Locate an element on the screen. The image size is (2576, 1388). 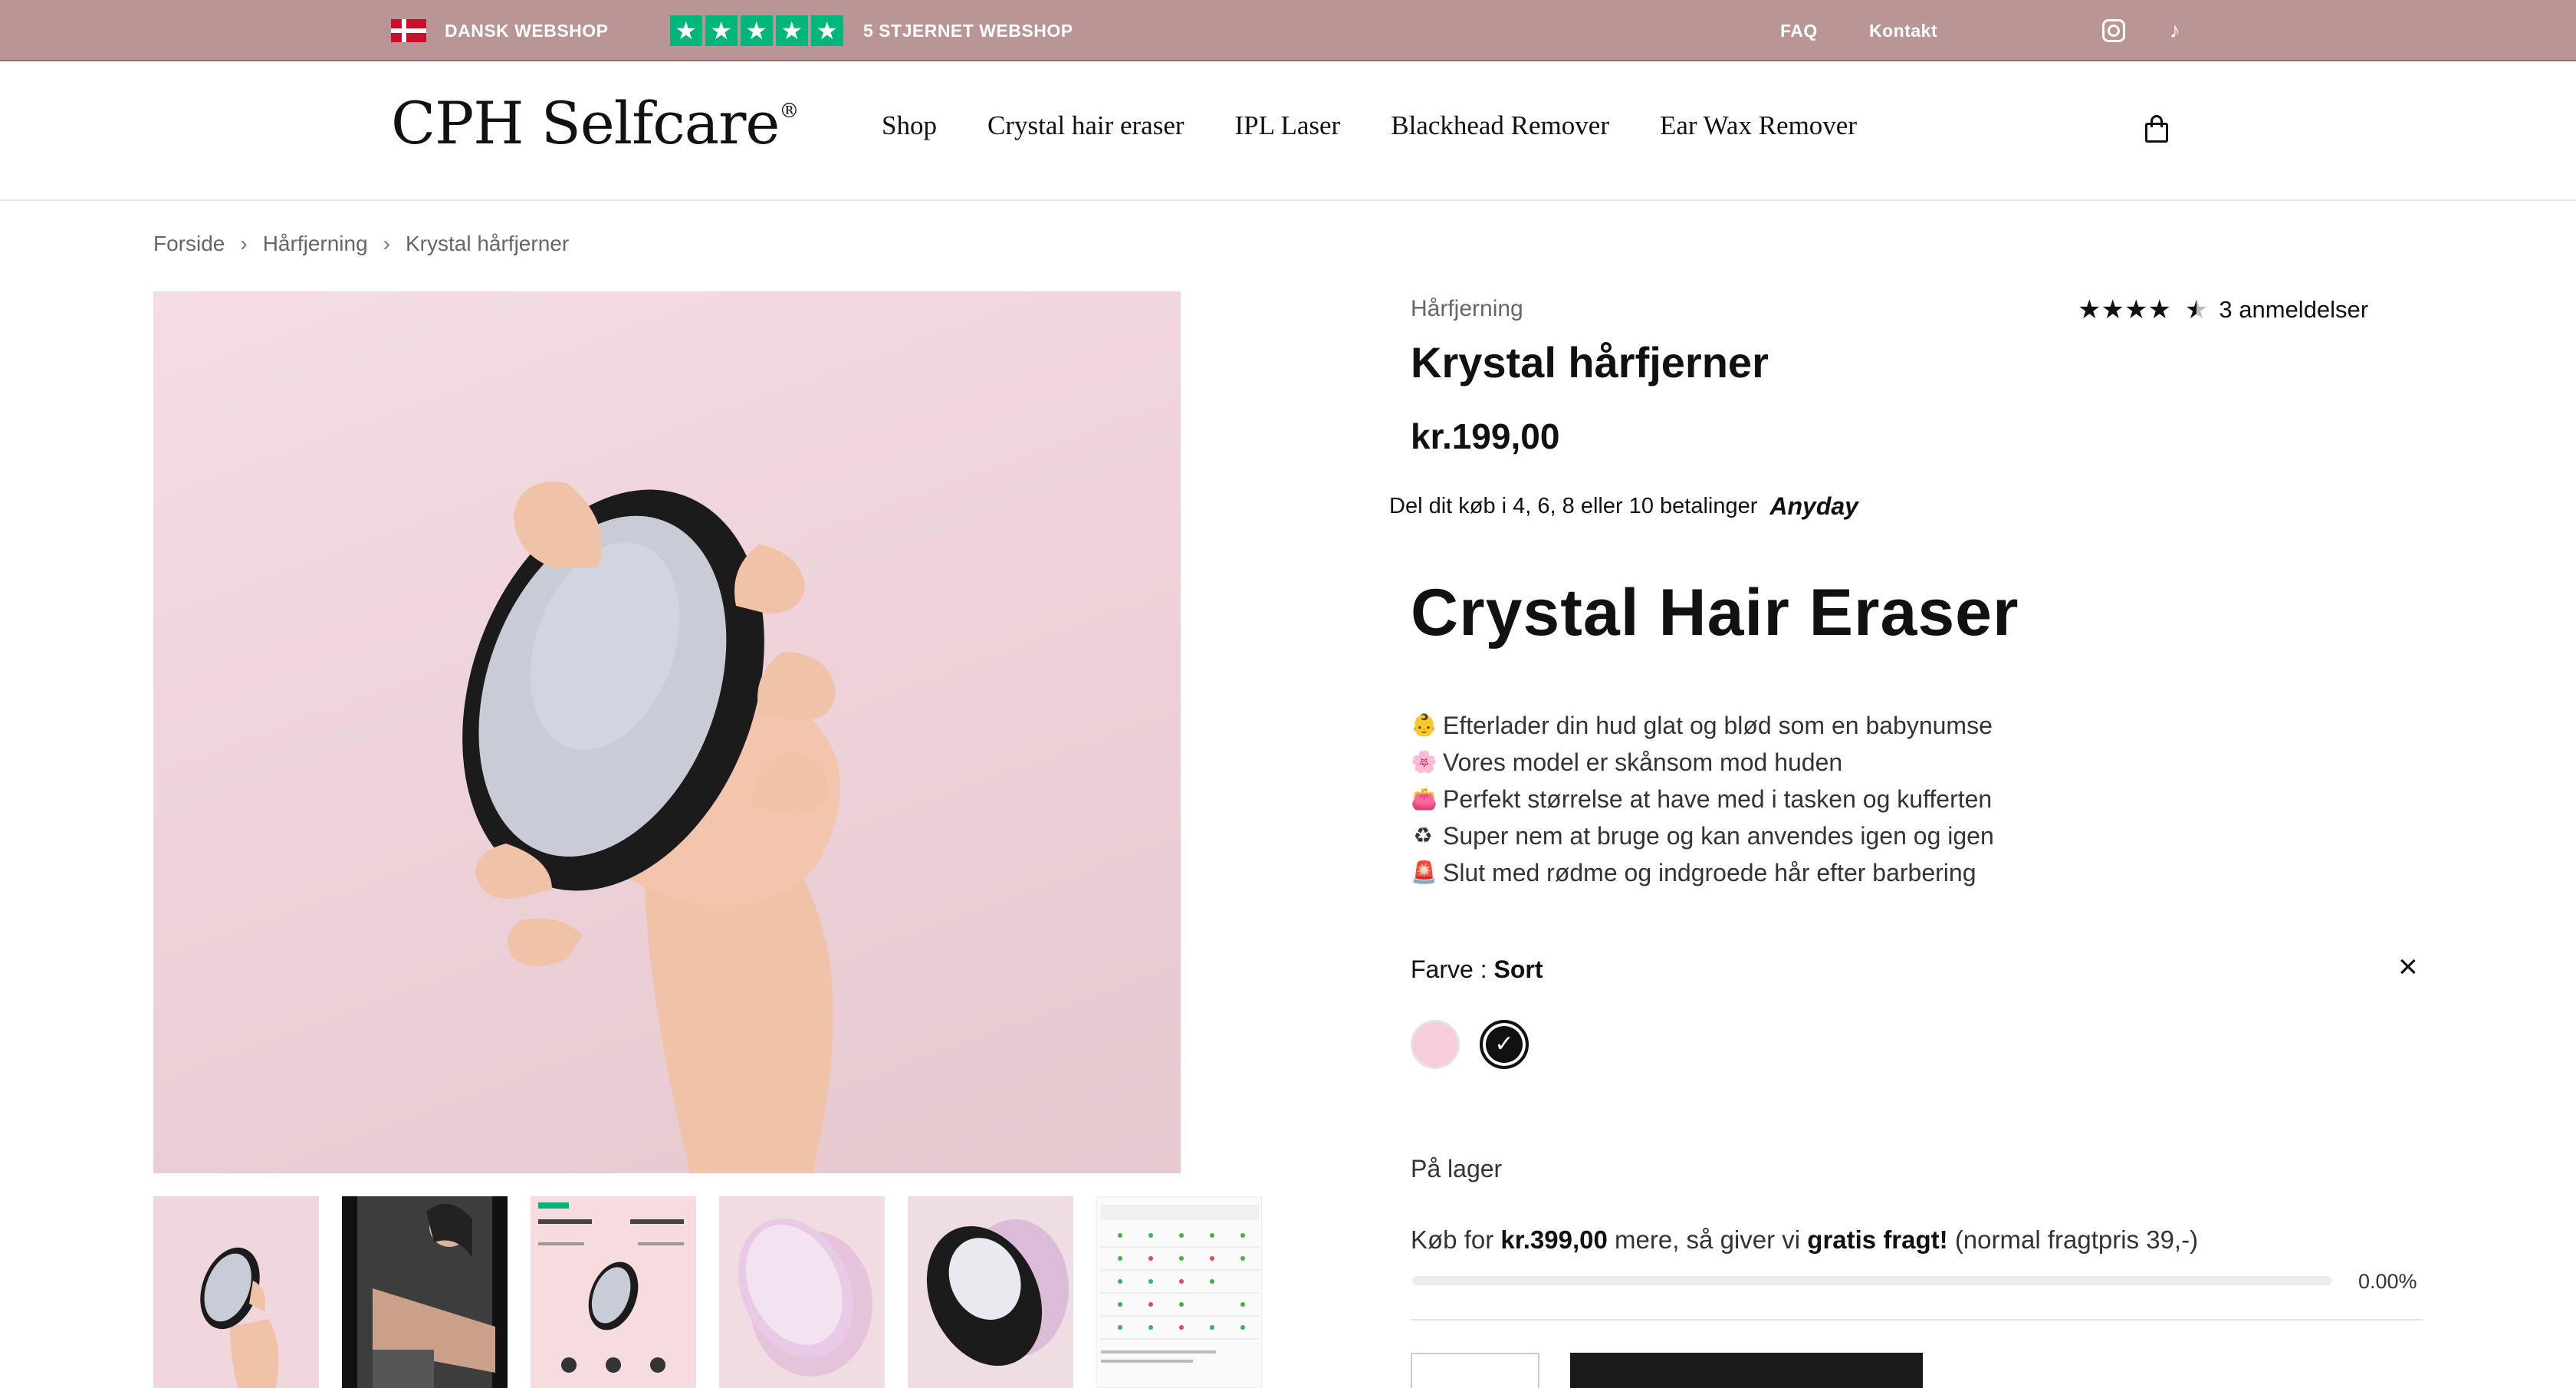
product-price: kr.199,00 is located at coordinates (1486, 436).